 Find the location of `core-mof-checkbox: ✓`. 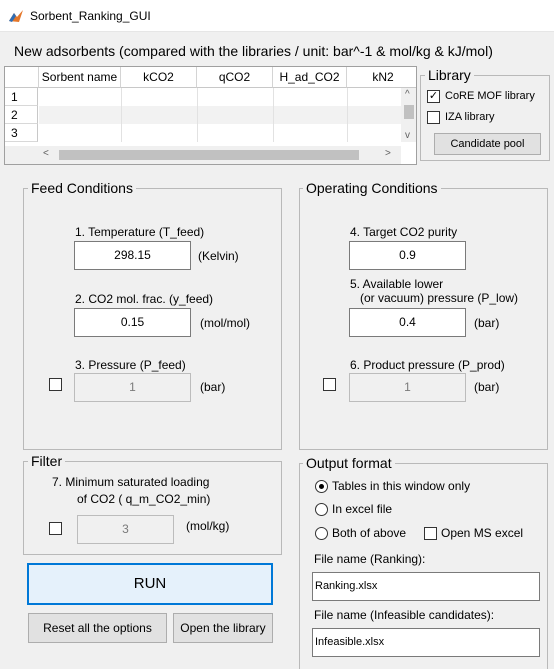

core-mof-checkbox: ✓ is located at coordinates (433, 96).